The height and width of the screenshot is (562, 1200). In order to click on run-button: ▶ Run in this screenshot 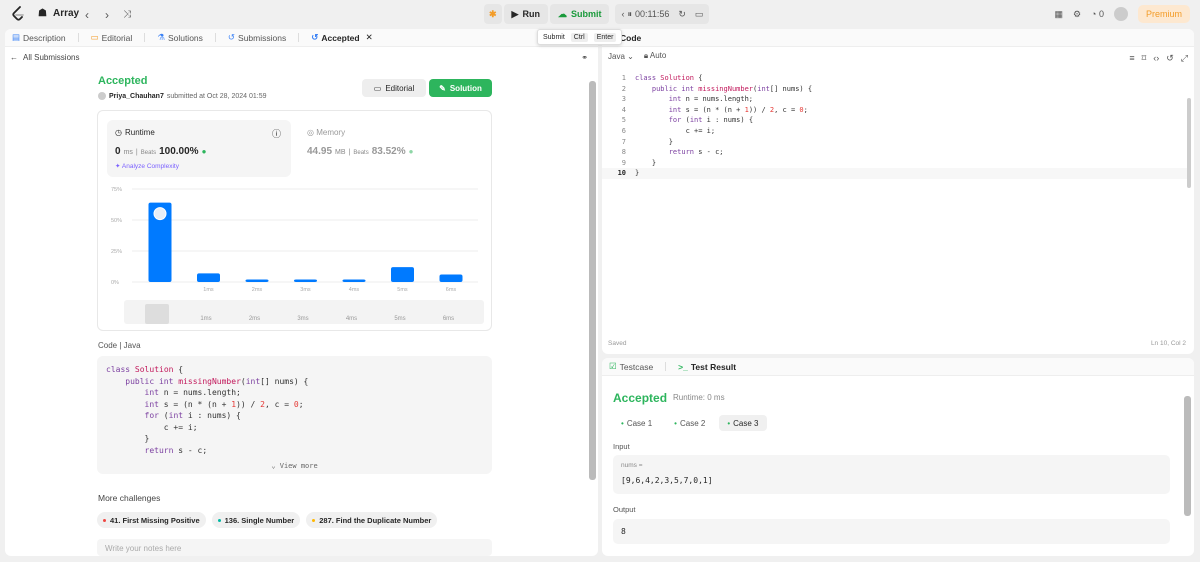, I will do `click(525, 14)`.